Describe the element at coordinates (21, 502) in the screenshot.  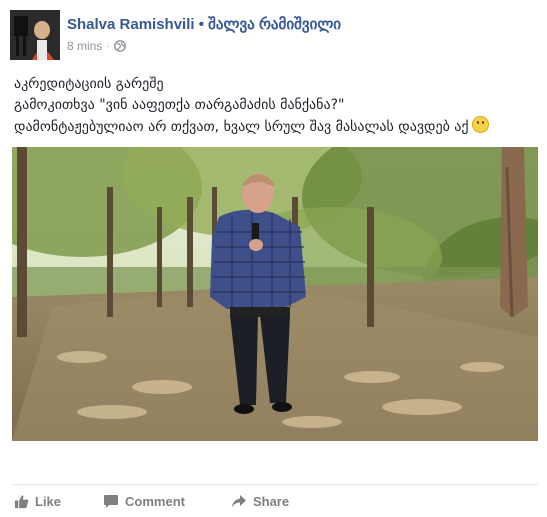
I see `thumbs-up-icon` at that location.